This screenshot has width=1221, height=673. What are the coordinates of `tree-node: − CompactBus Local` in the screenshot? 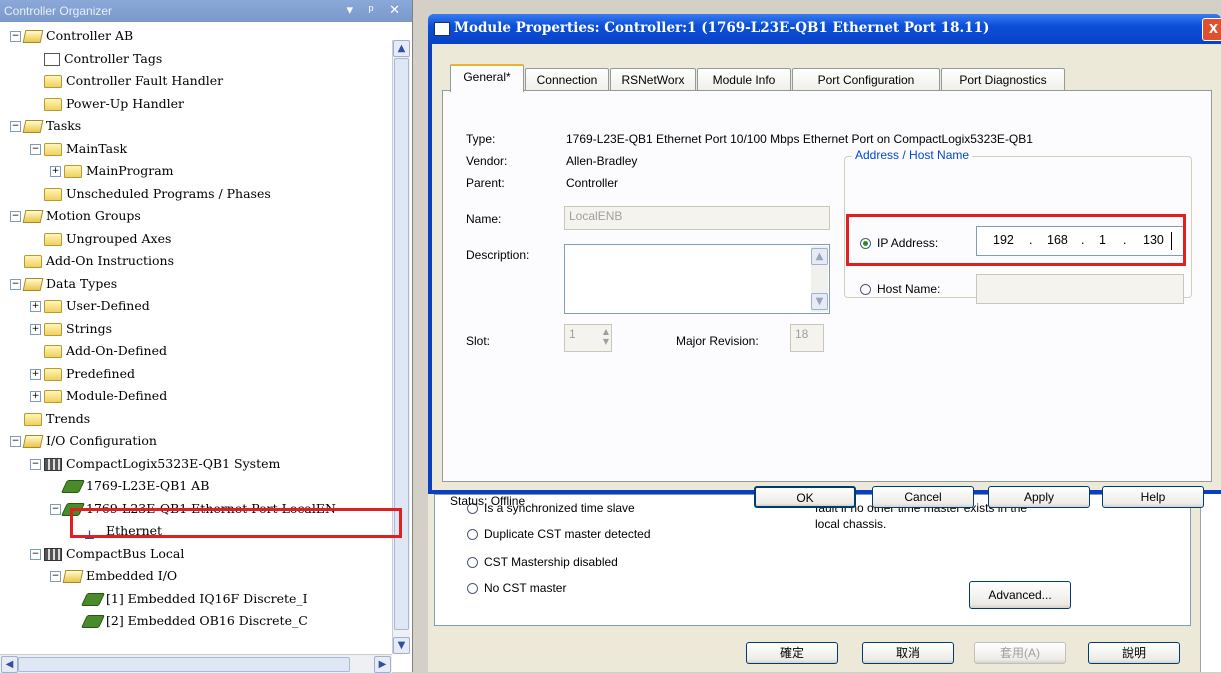 It's located at (107, 554).